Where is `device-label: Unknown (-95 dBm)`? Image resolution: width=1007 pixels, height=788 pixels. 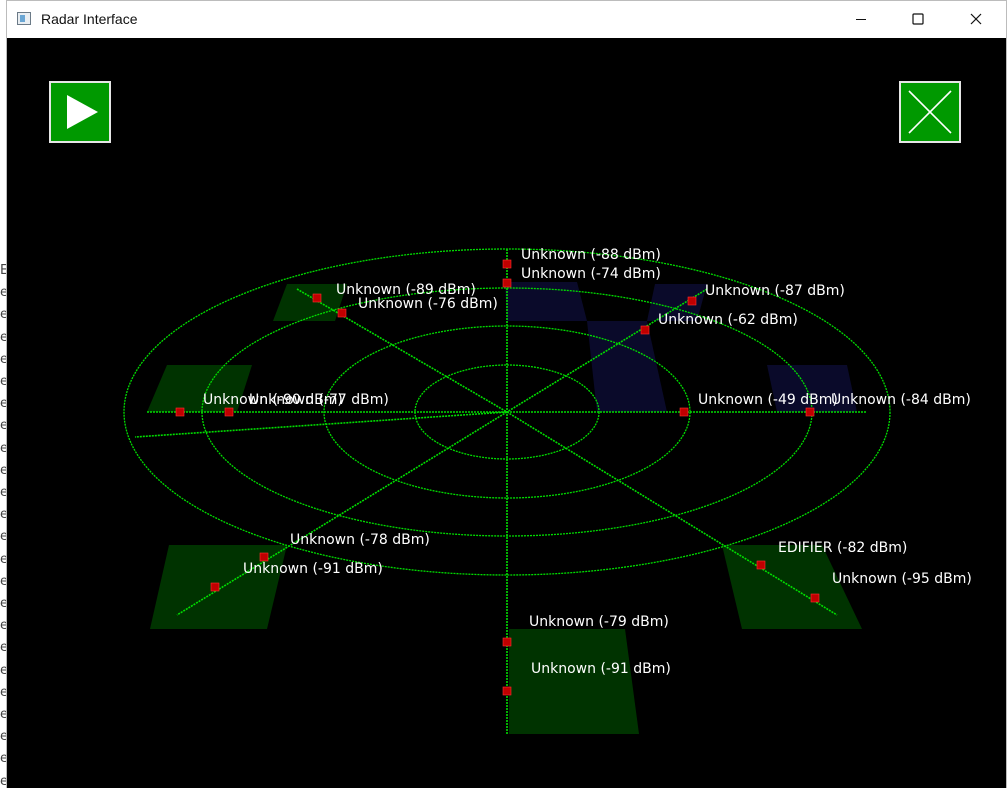 device-label: Unknown (-95 dBm) is located at coordinates (902, 579).